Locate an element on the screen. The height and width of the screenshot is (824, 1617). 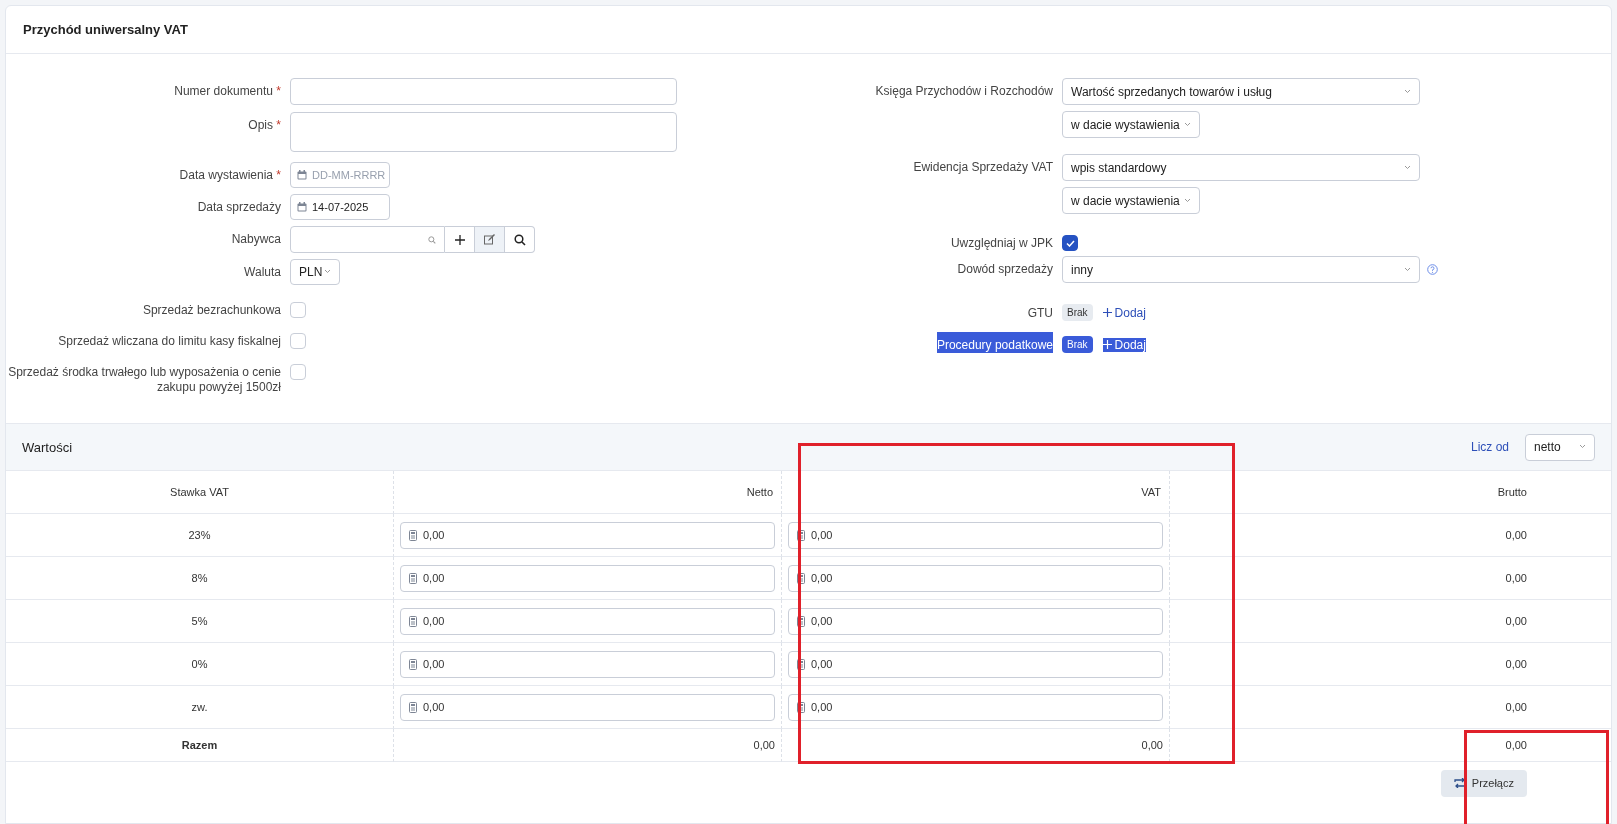
section-title: Wartości is located at coordinates (48, 447).